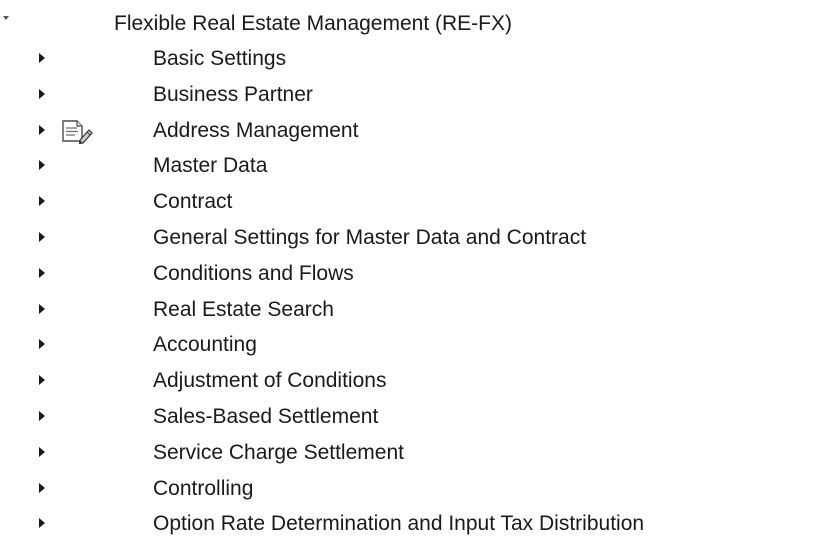 Image resolution: width=825 pixels, height=543 pixels. Describe the element at coordinates (412, 167) in the screenshot. I see `tree-node-master-data: Master Data` at that location.